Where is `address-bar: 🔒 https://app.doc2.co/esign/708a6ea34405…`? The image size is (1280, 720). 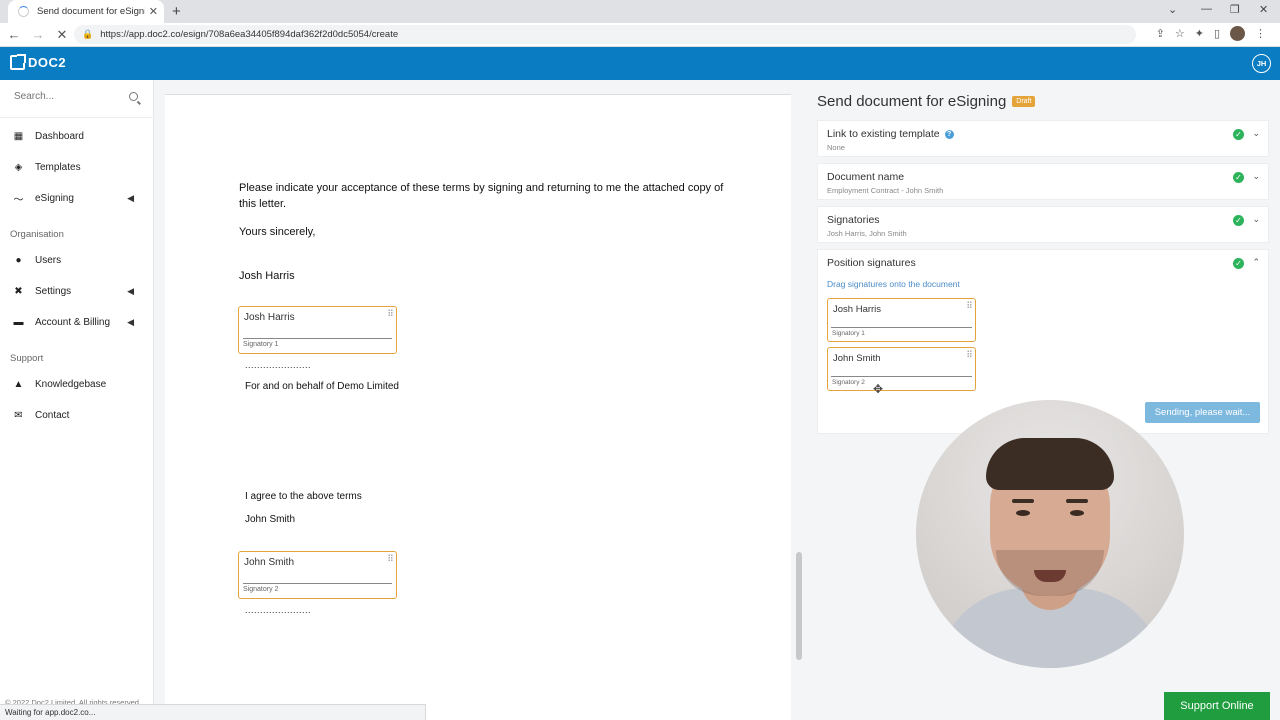 address-bar: 🔒 https://app.doc2.co/esign/708a6ea34405… is located at coordinates (605, 34).